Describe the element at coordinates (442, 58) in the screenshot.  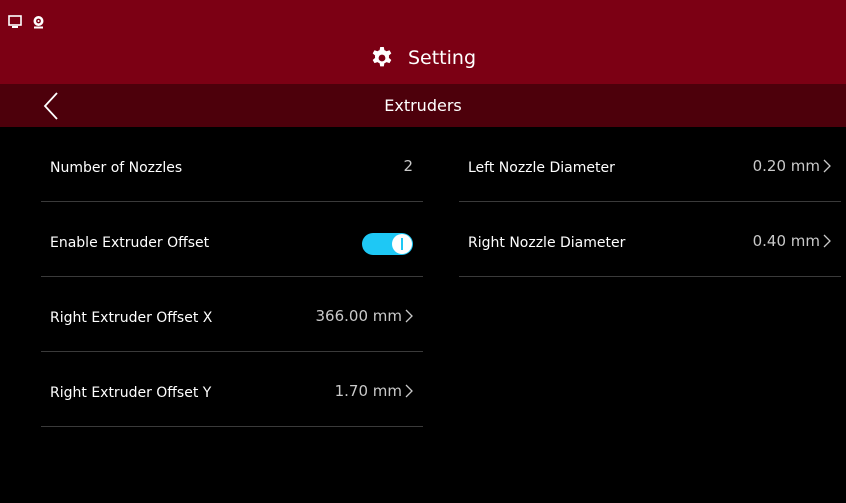
I see `page-title: Setting` at that location.